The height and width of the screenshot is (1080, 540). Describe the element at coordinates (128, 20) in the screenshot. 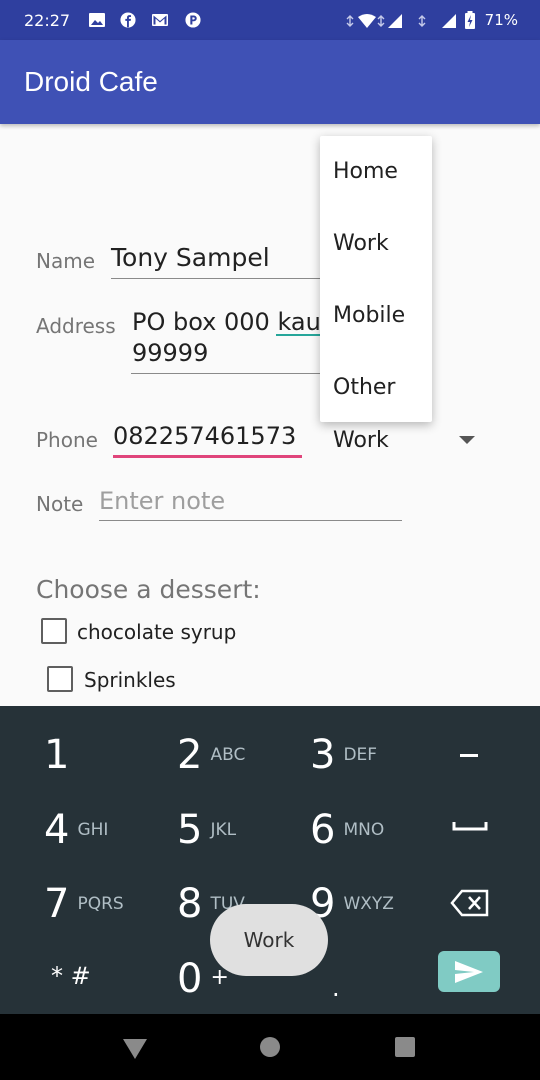

I see `facebook-icon` at that location.